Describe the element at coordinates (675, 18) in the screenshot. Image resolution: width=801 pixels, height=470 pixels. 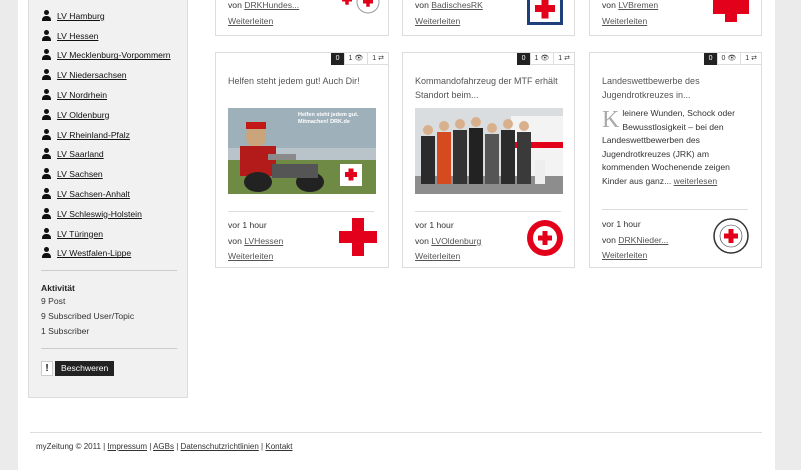
I see `news-card-top: von LVBremen Weiterleiten` at that location.